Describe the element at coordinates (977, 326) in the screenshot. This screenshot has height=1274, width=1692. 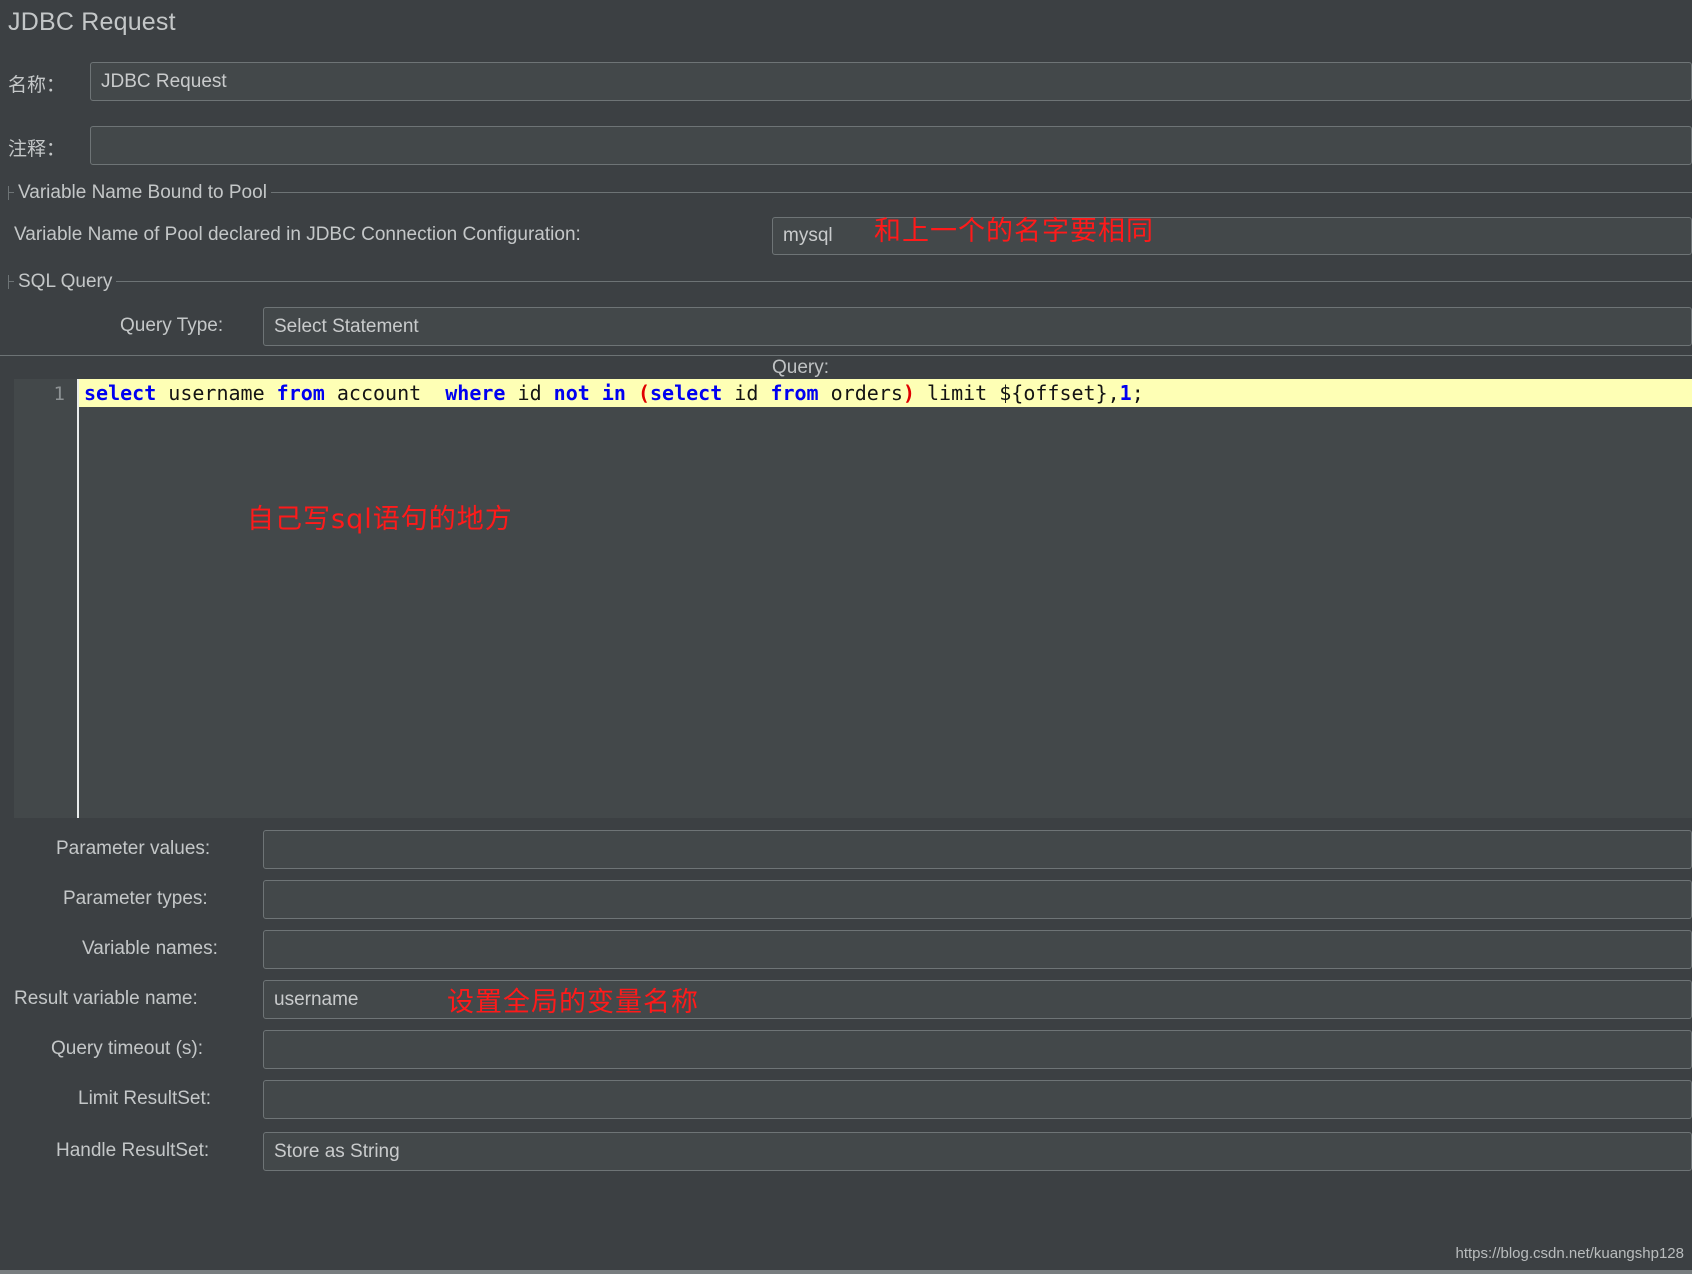
I see `query-type-select: Select Statement` at that location.